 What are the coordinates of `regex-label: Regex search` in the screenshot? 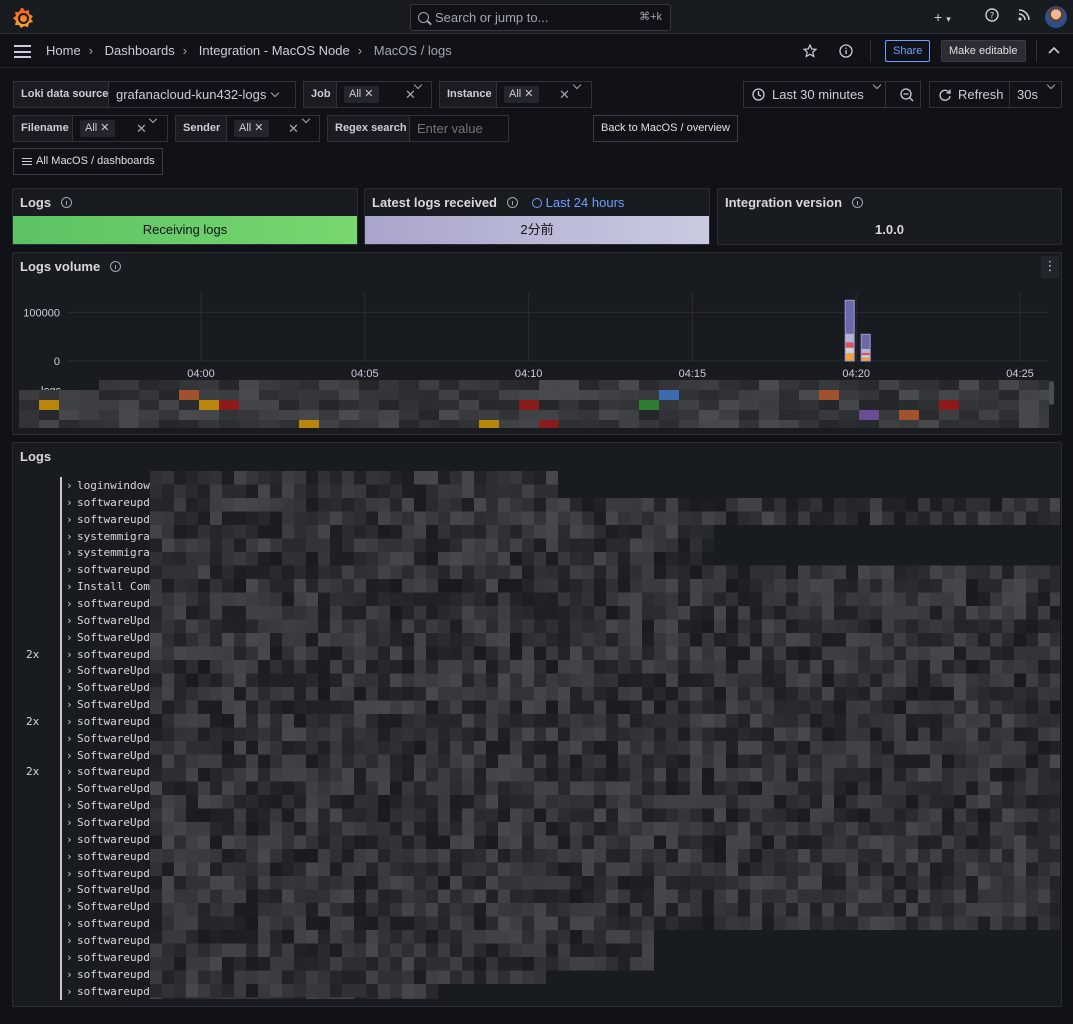 It's located at (371, 128).